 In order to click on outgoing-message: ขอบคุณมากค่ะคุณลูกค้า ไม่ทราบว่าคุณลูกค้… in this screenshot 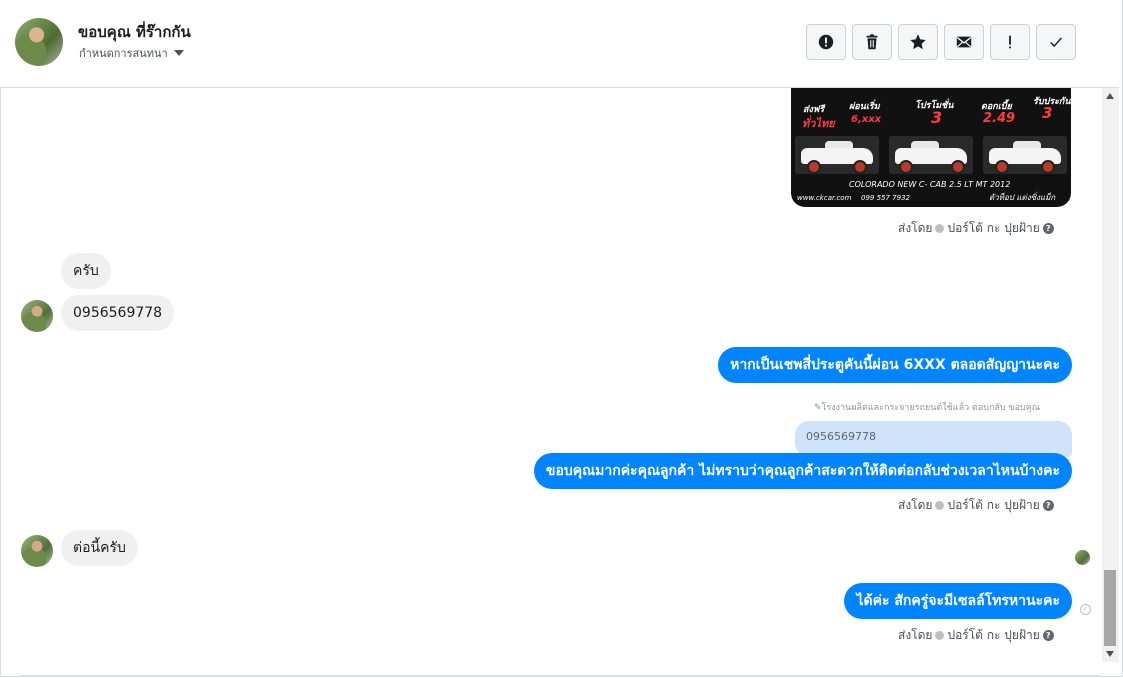, I will do `click(802, 471)`.